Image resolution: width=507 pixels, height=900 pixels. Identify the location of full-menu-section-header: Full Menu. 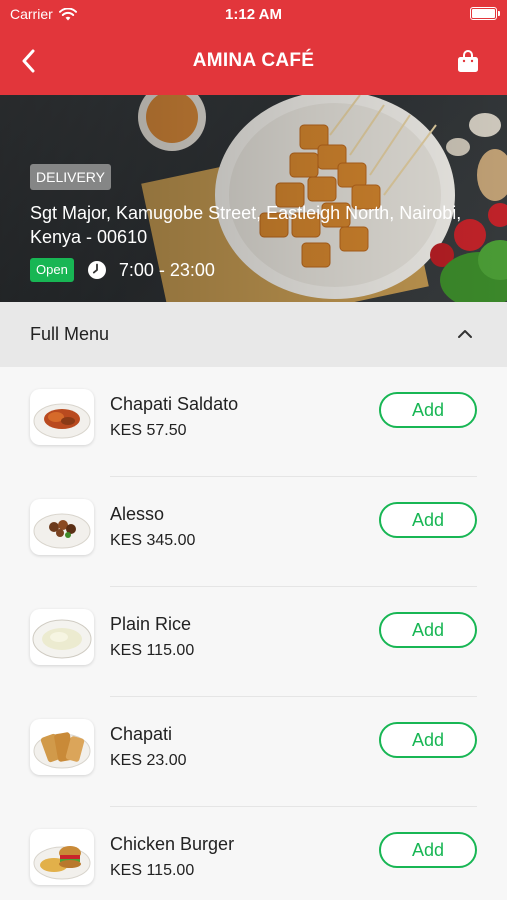
(253, 334).